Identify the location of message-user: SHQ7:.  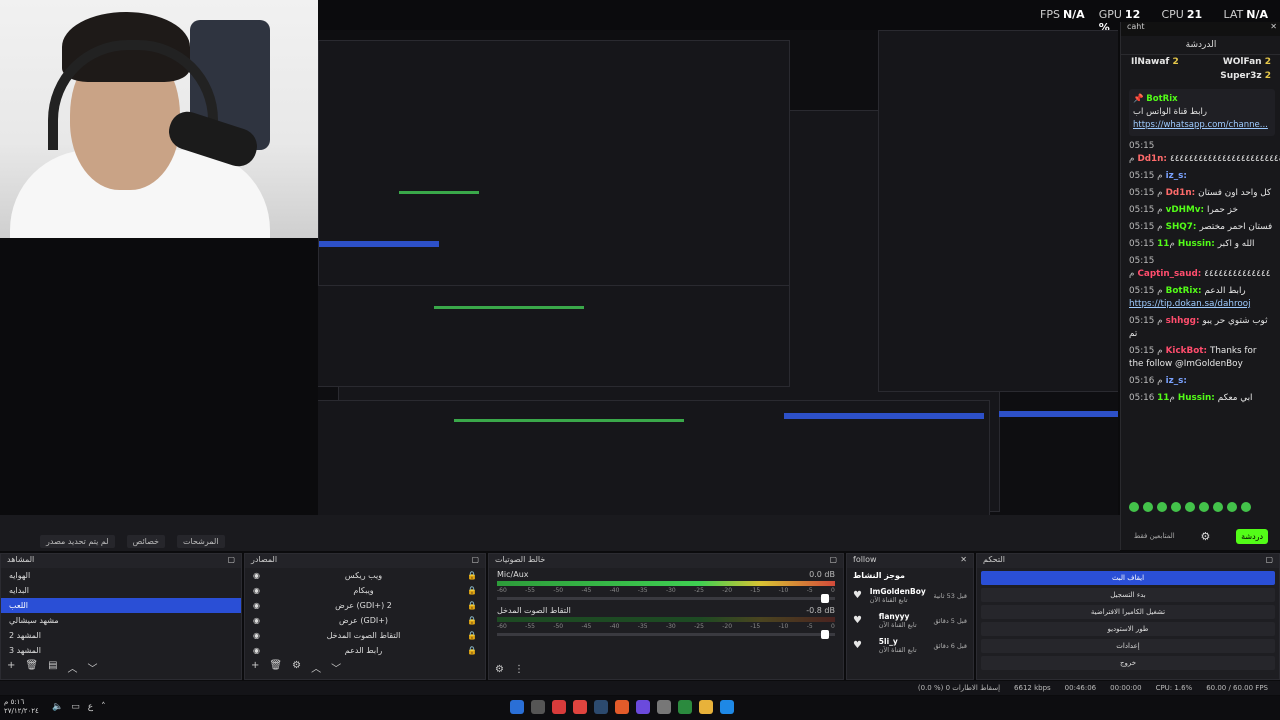
(1181, 227).